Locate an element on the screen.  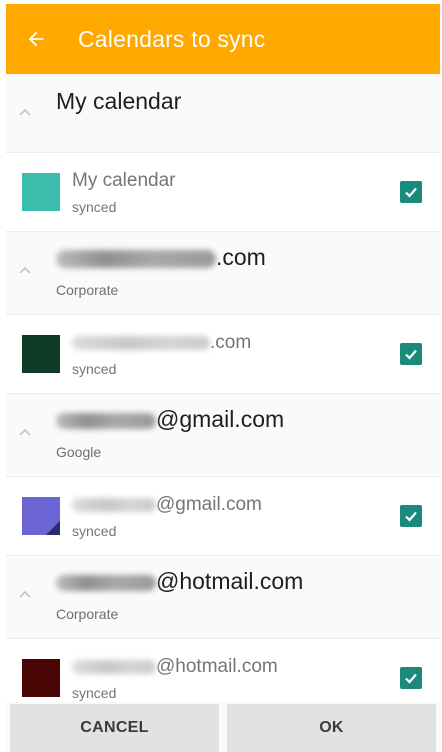
account-type: Google is located at coordinates (79, 452).